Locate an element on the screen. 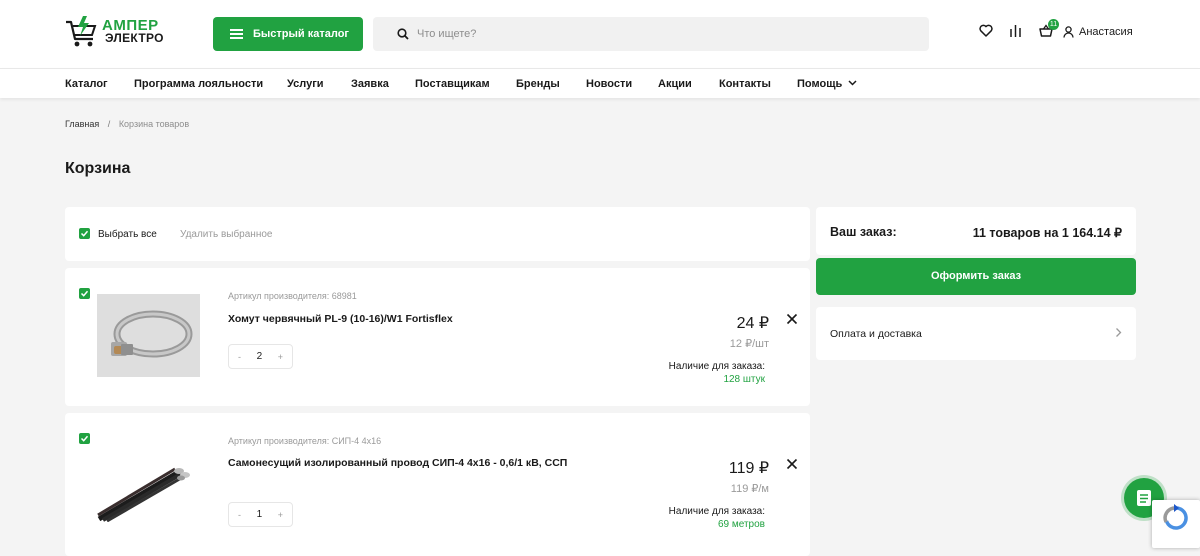  availability-value: 69 метров is located at coordinates (741, 524).